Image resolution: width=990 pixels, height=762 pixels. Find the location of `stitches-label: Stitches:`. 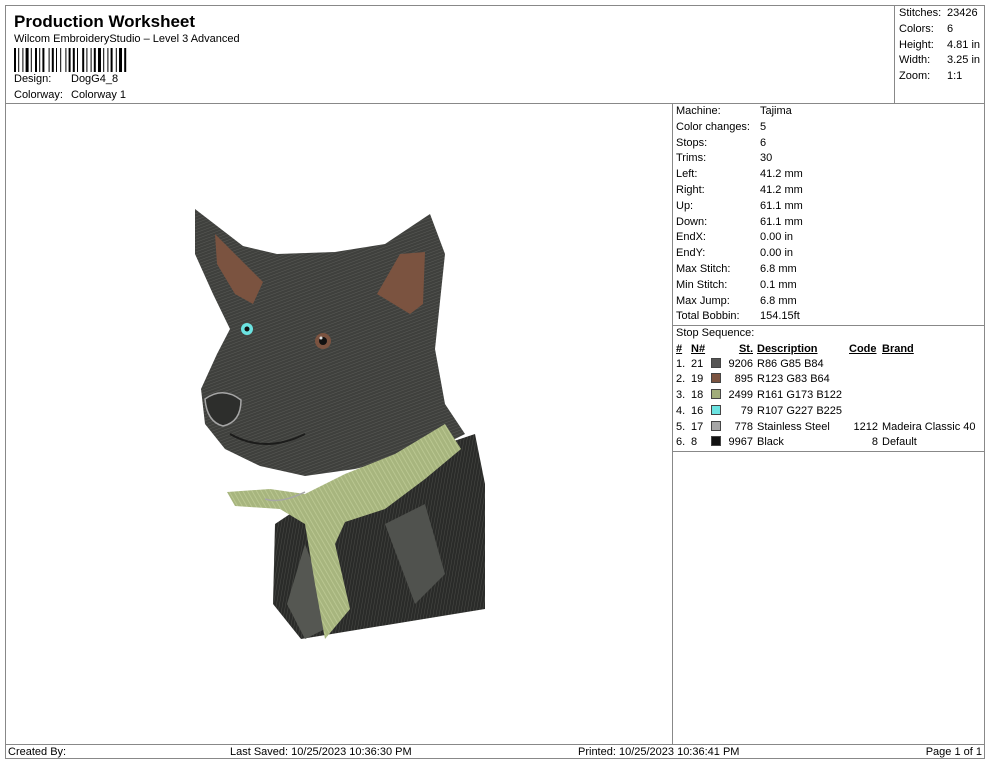

stitches-label: Stitches: is located at coordinates (920, 13).